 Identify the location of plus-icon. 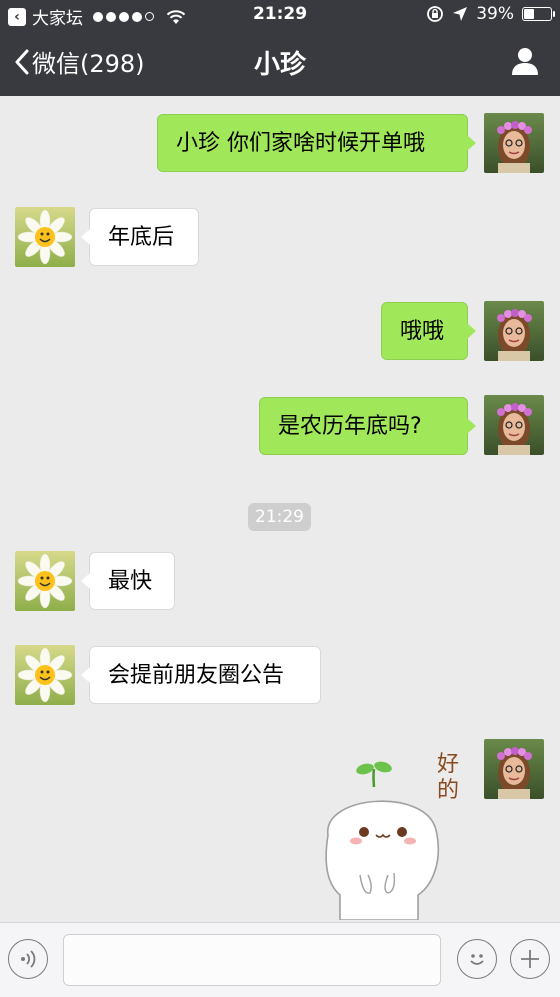
(530, 959).